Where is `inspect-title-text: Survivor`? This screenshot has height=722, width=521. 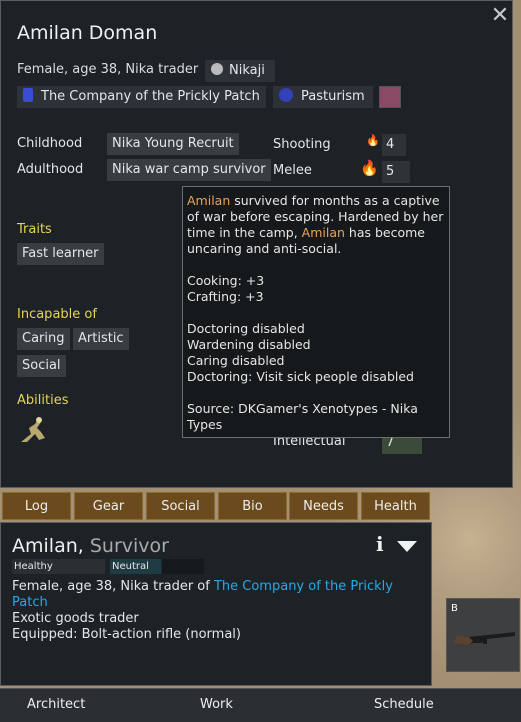
inspect-title-text: Survivor is located at coordinates (129, 546).